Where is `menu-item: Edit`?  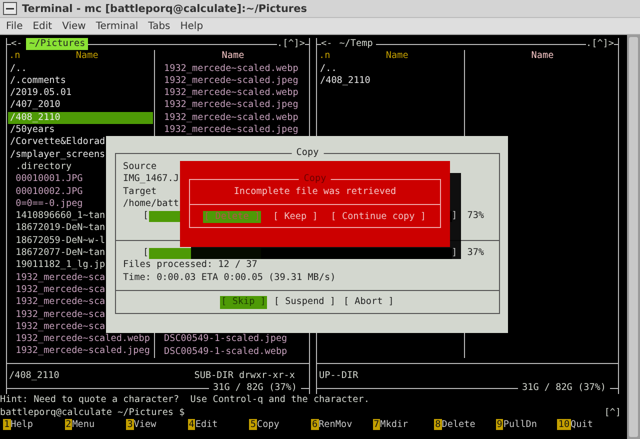
menu-item: Edit is located at coordinates (42, 26).